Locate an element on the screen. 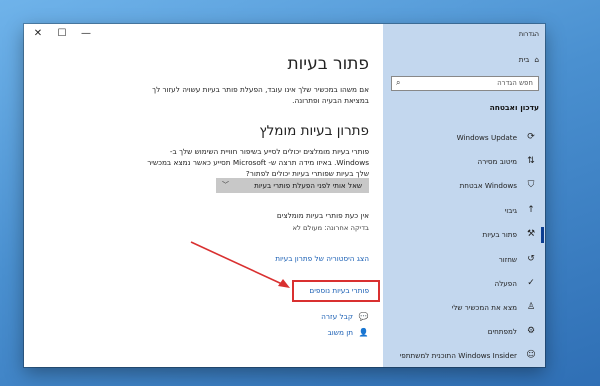 Image resolution: width=600 pixels, height=386 pixels. developer-icon: ⚙ is located at coordinates (531, 331).